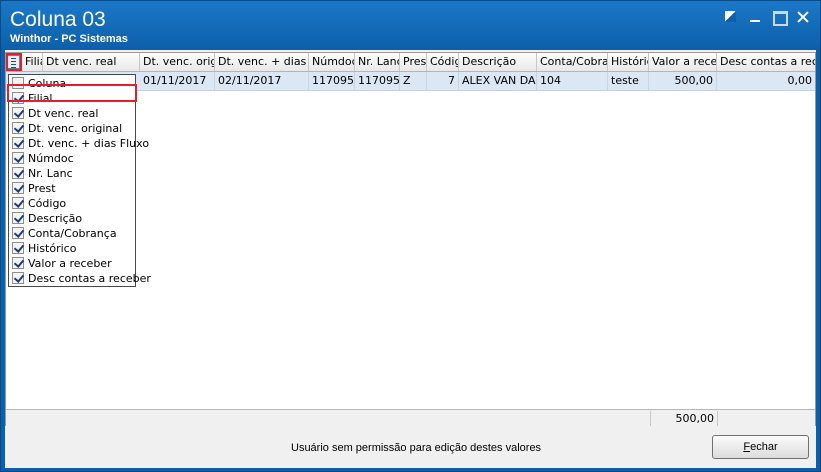 The image size is (821, 472). What do you see at coordinates (767, 18) in the screenshot?
I see `window-controls` at bounding box center [767, 18].